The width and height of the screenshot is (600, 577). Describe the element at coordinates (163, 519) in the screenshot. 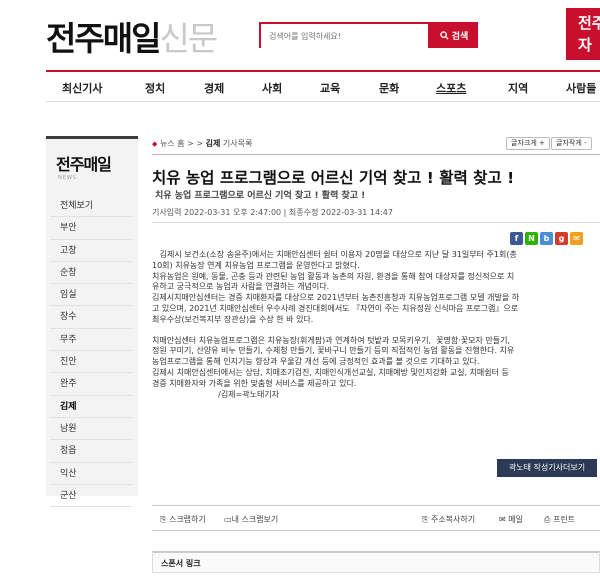

I see `scrap-icon: ⎘` at that location.